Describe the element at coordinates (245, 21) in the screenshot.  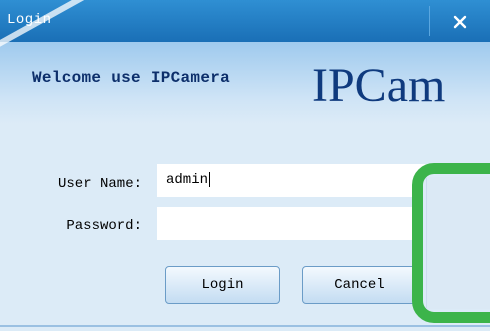
I see `title-bar: Login` at that location.